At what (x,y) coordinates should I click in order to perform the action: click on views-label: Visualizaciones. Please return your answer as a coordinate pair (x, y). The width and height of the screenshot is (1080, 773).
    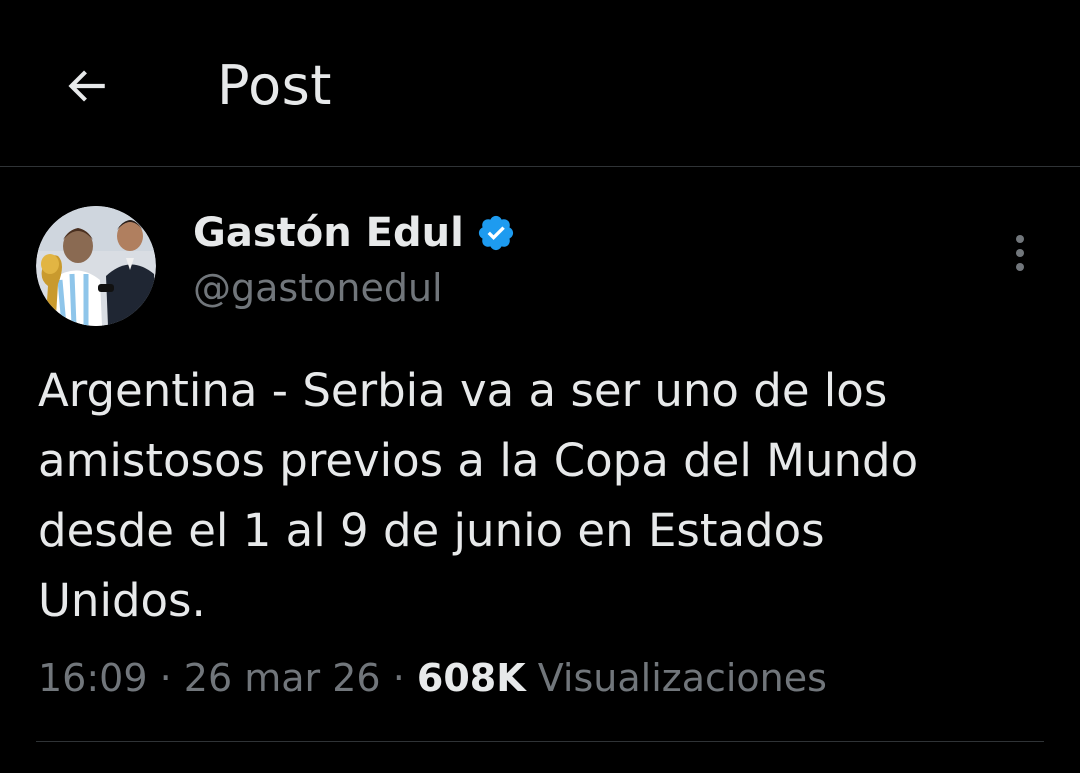
    Looking at the image, I should click on (682, 678).